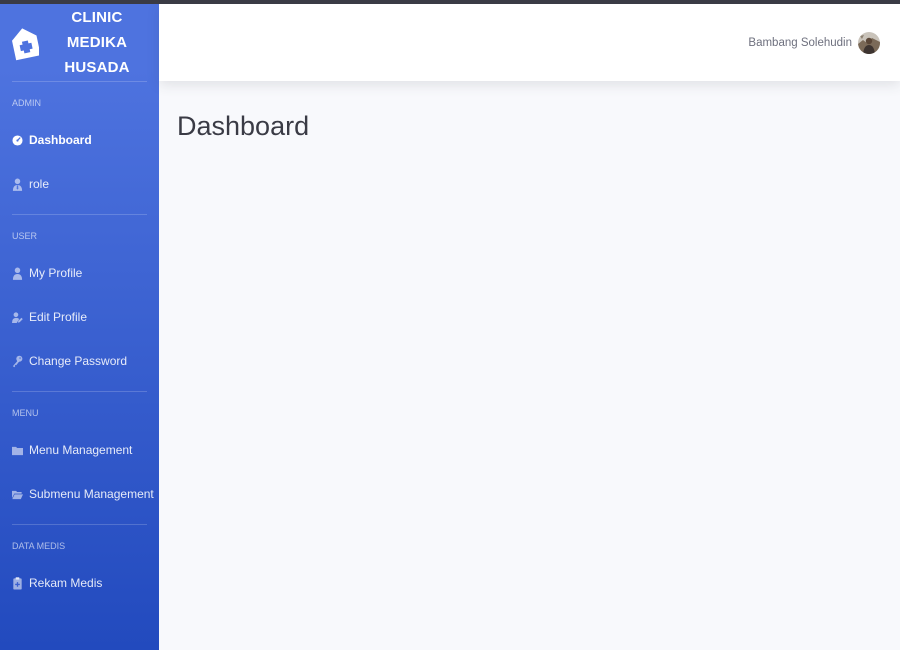 This screenshot has height=650, width=900. I want to click on sidebar-heading-data-medis: DATA MEDIS, so click(39, 546).